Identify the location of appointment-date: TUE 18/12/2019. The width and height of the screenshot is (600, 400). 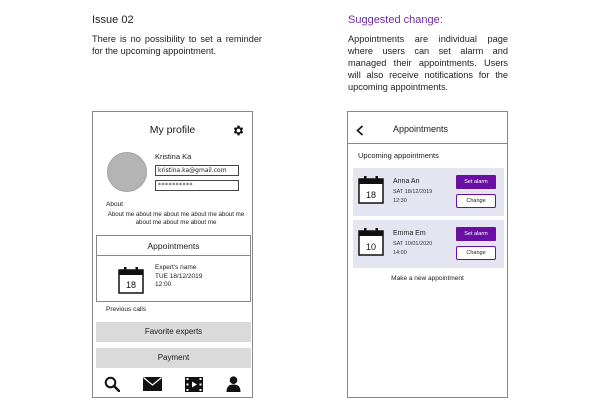
(179, 276).